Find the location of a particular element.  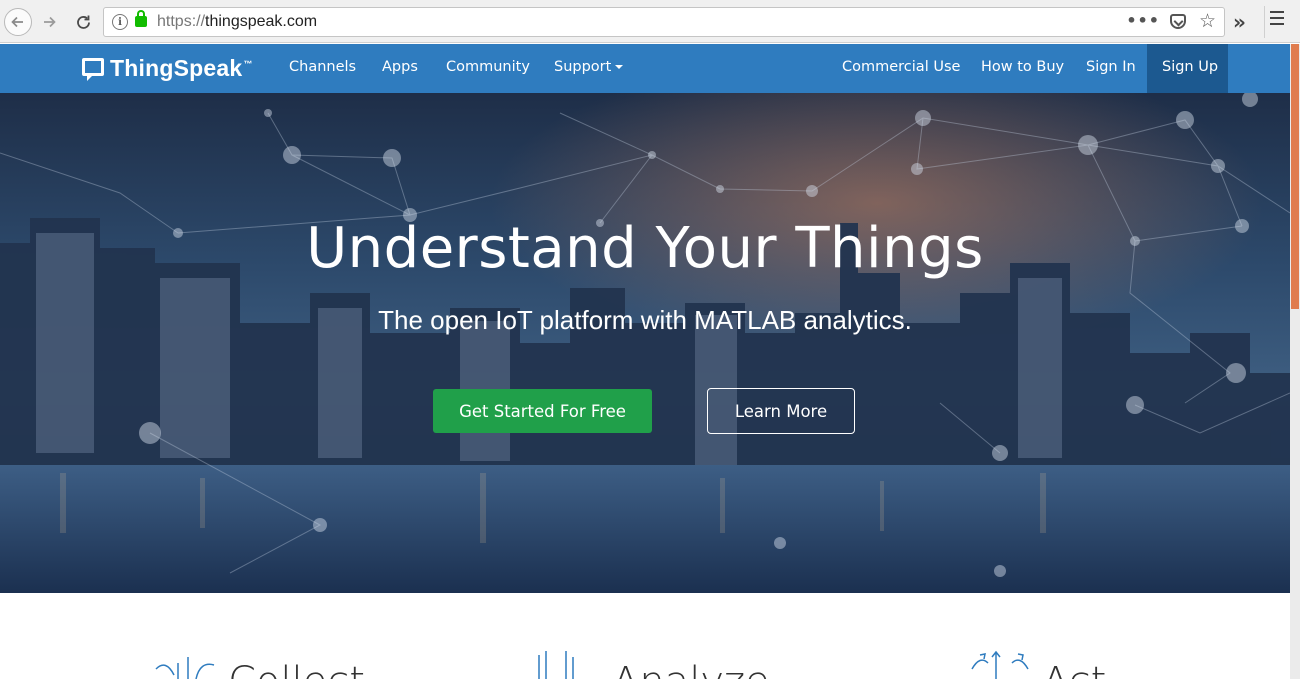

hero-title: Understand Your Things is located at coordinates (645, 248).